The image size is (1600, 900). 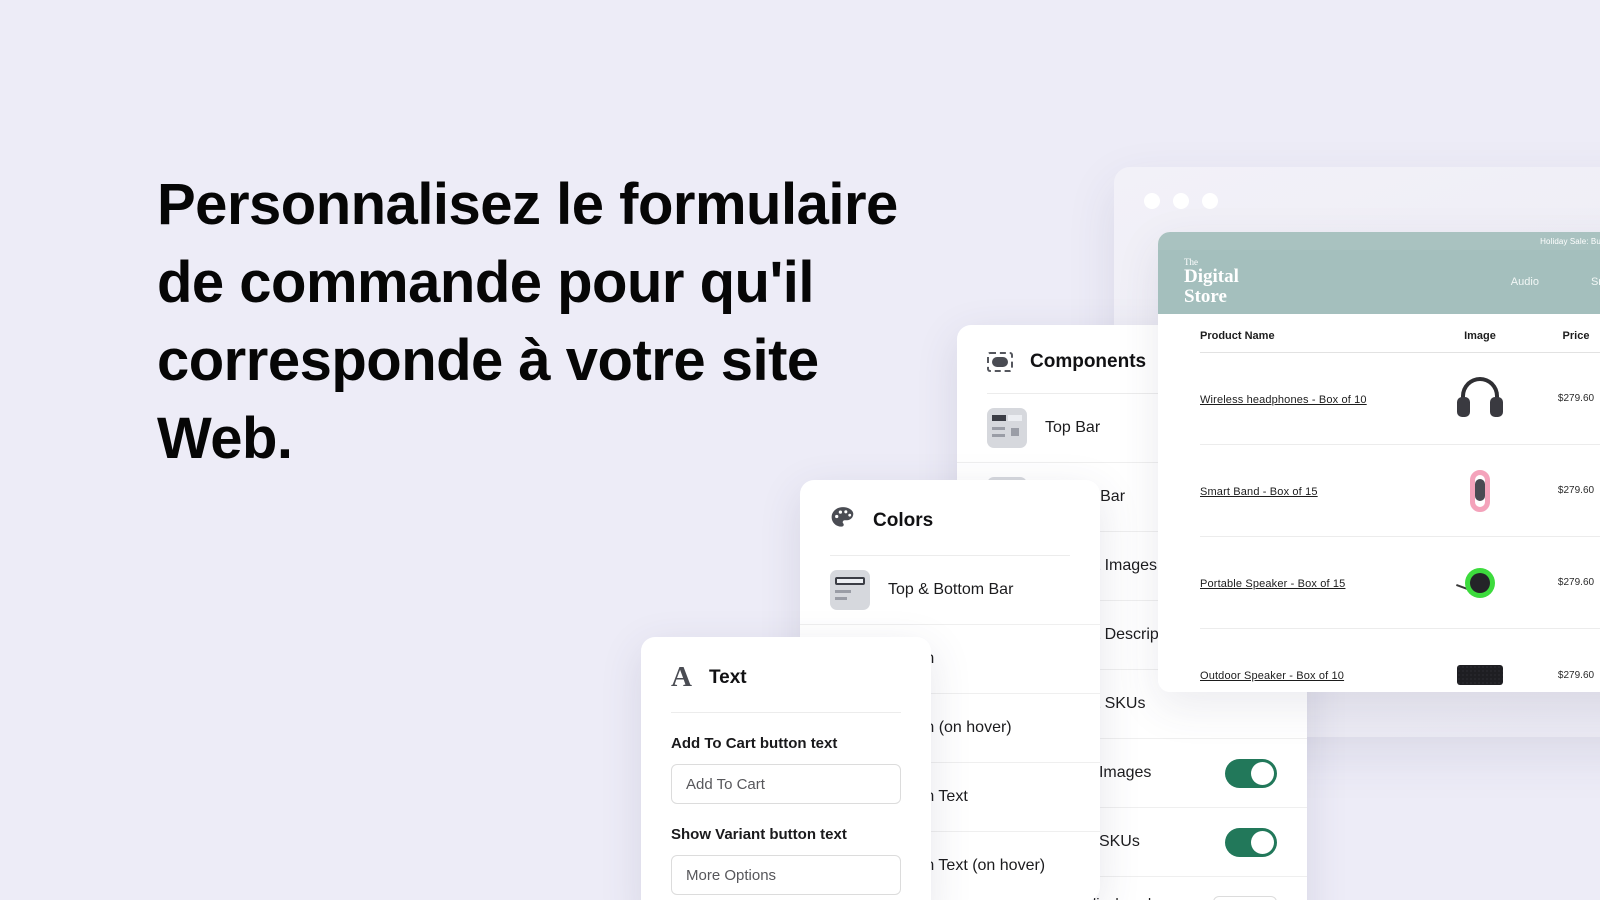 What do you see at coordinates (1480, 491) in the screenshot?
I see `smart-band-thumbnail` at bounding box center [1480, 491].